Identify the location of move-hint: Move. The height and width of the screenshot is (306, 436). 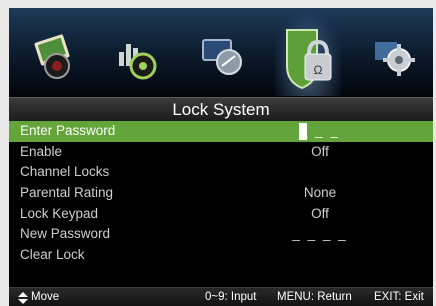
(38, 297).